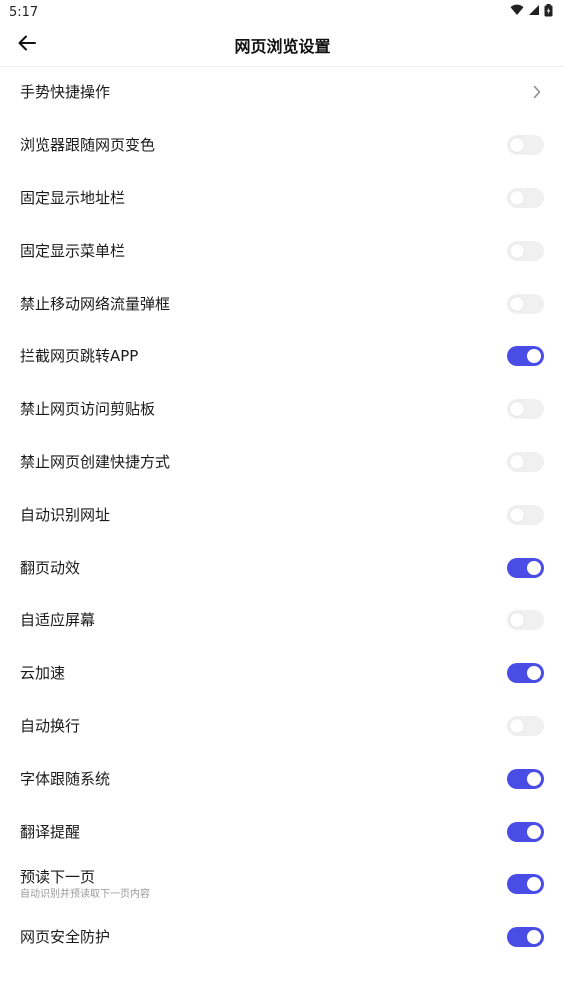 This screenshot has width=565, height=1004. What do you see at coordinates (282, 198) in the screenshot?
I see `setting-row: 固定显示地址栏` at bounding box center [282, 198].